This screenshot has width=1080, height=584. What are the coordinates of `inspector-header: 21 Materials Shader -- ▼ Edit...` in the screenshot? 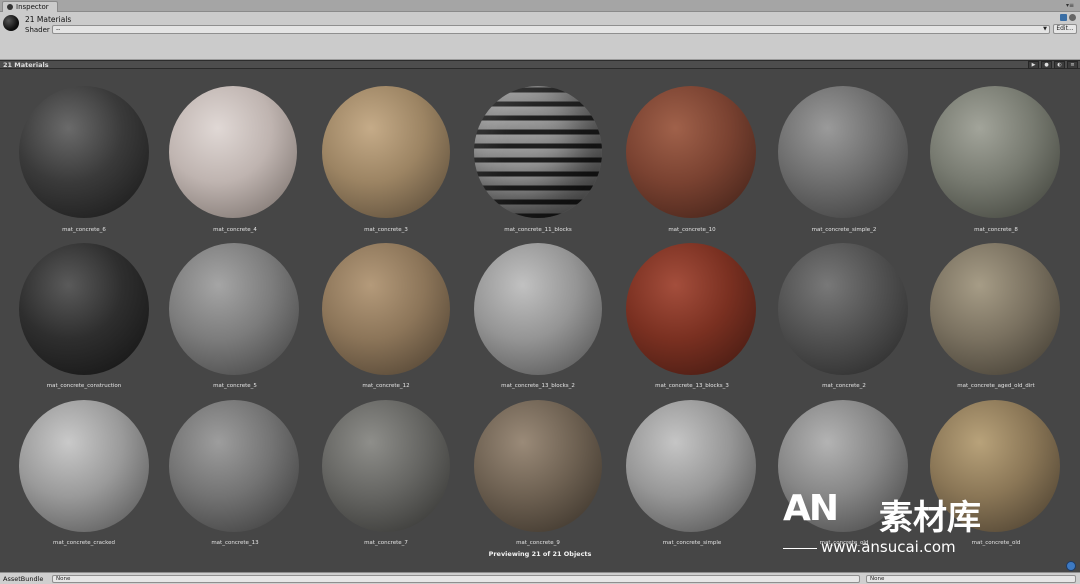 It's located at (540, 36).